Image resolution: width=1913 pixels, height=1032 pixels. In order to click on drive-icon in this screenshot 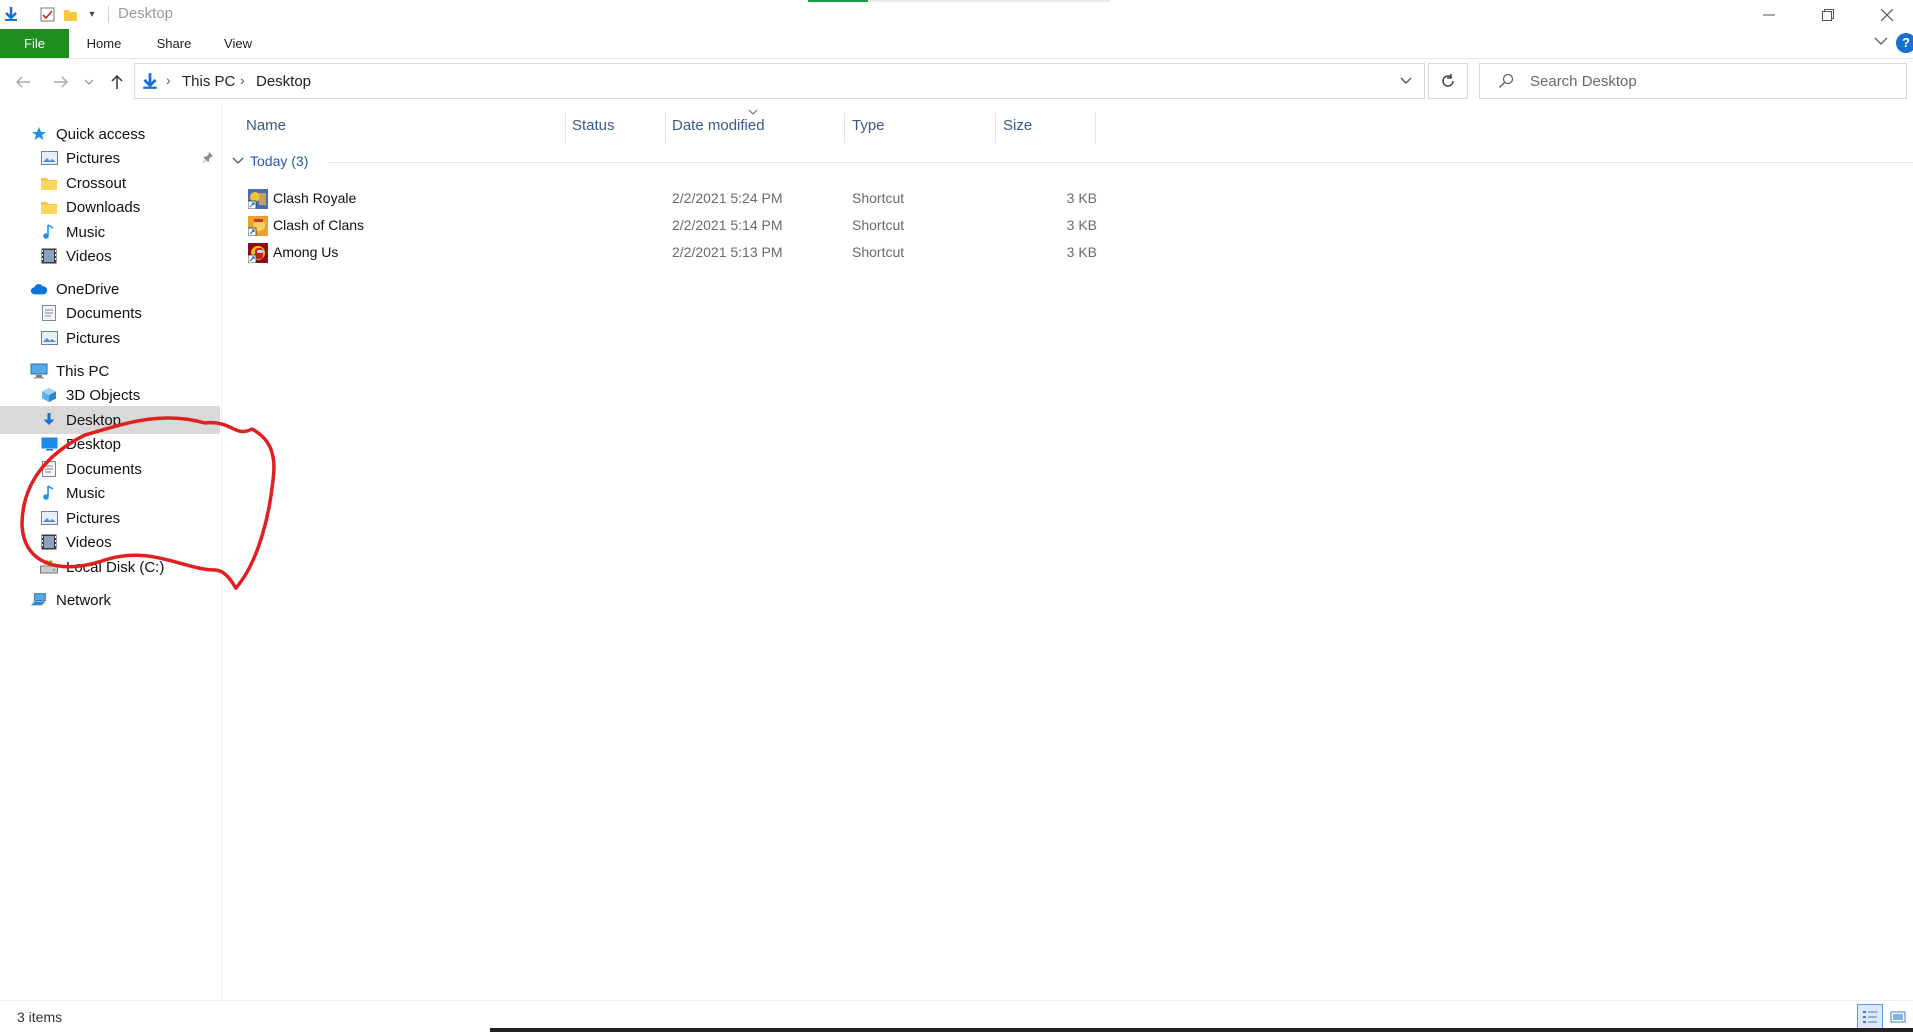, I will do `click(49, 567)`.